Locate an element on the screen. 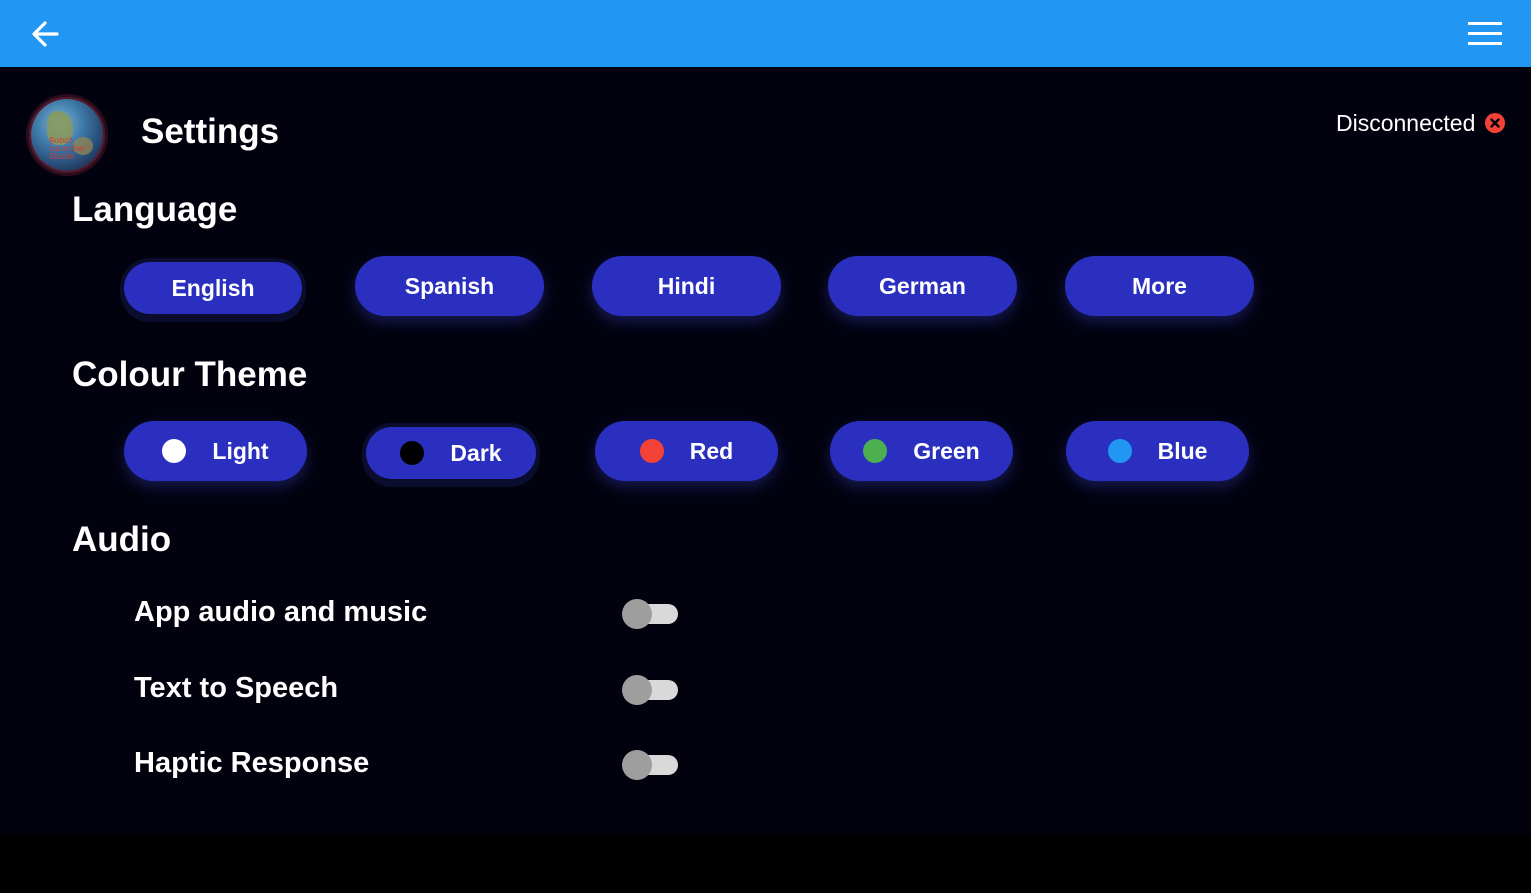 The height and width of the screenshot is (893, 1531). theme-option-green: Green is located at coordinates (921, 451).